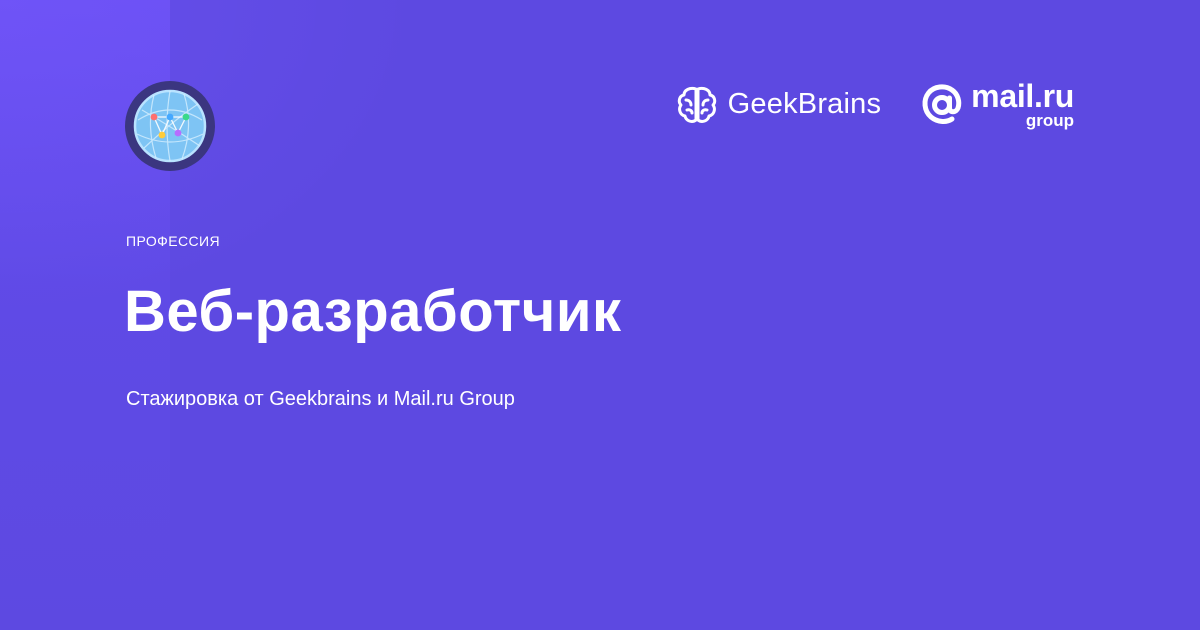 This screenshot has width=1200, height=630. What do you see at coordinates (942, 103) in the screenshot?
I see `at-sign-icon` at bounding box center [942, 103].